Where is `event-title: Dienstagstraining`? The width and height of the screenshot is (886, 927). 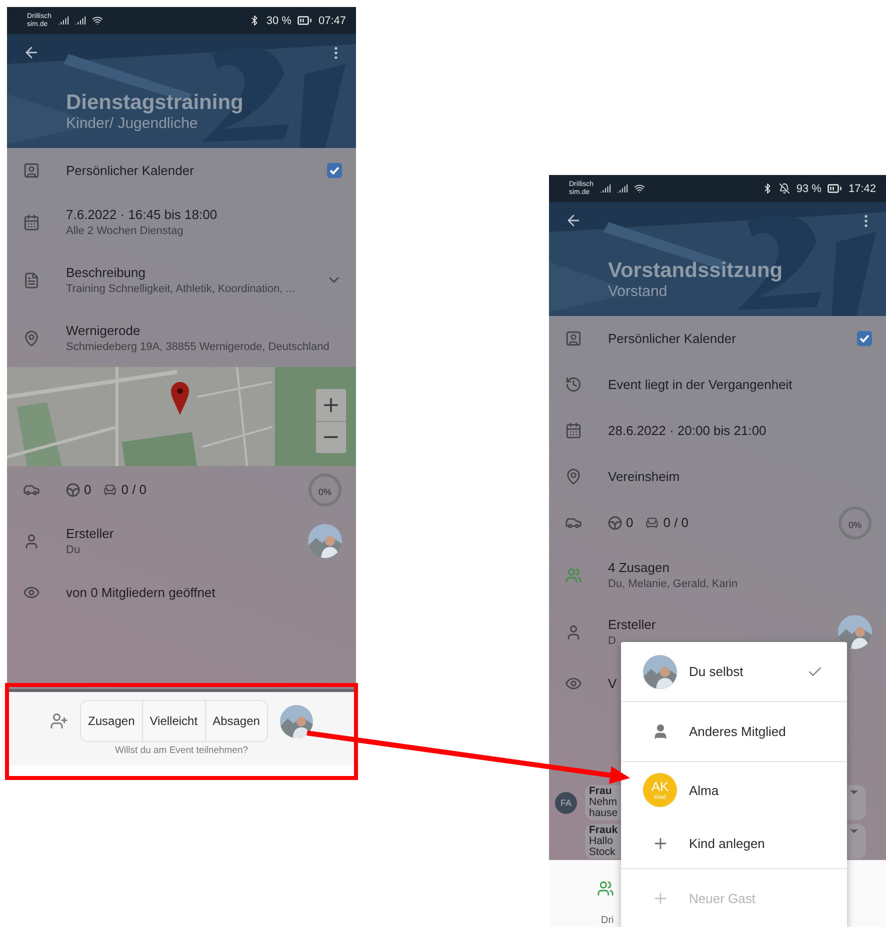
event-title: Dienstagstraining is located at coordinates (155, 103).